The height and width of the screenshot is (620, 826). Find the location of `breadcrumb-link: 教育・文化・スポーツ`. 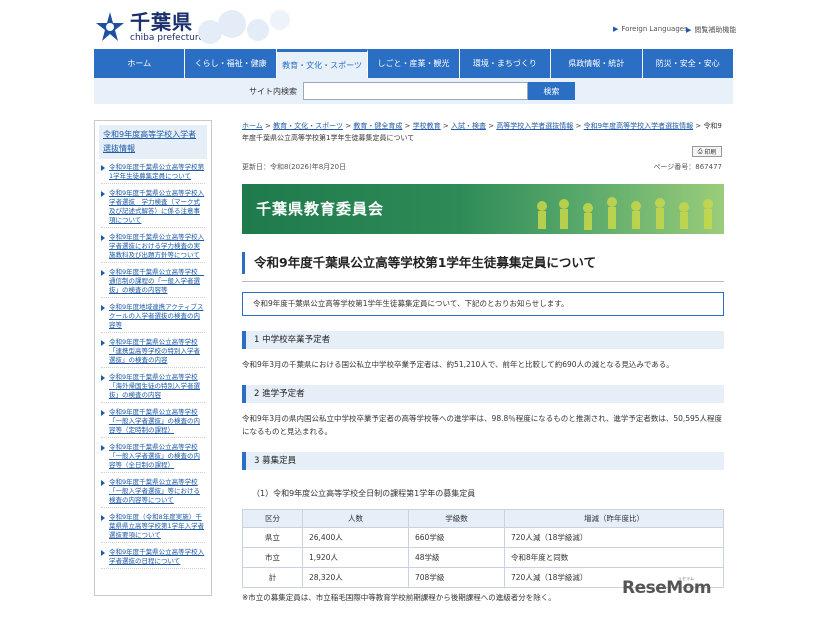

breadcrumb-link: 教育・文化・スポーツ is located at coordinates (308, 126).